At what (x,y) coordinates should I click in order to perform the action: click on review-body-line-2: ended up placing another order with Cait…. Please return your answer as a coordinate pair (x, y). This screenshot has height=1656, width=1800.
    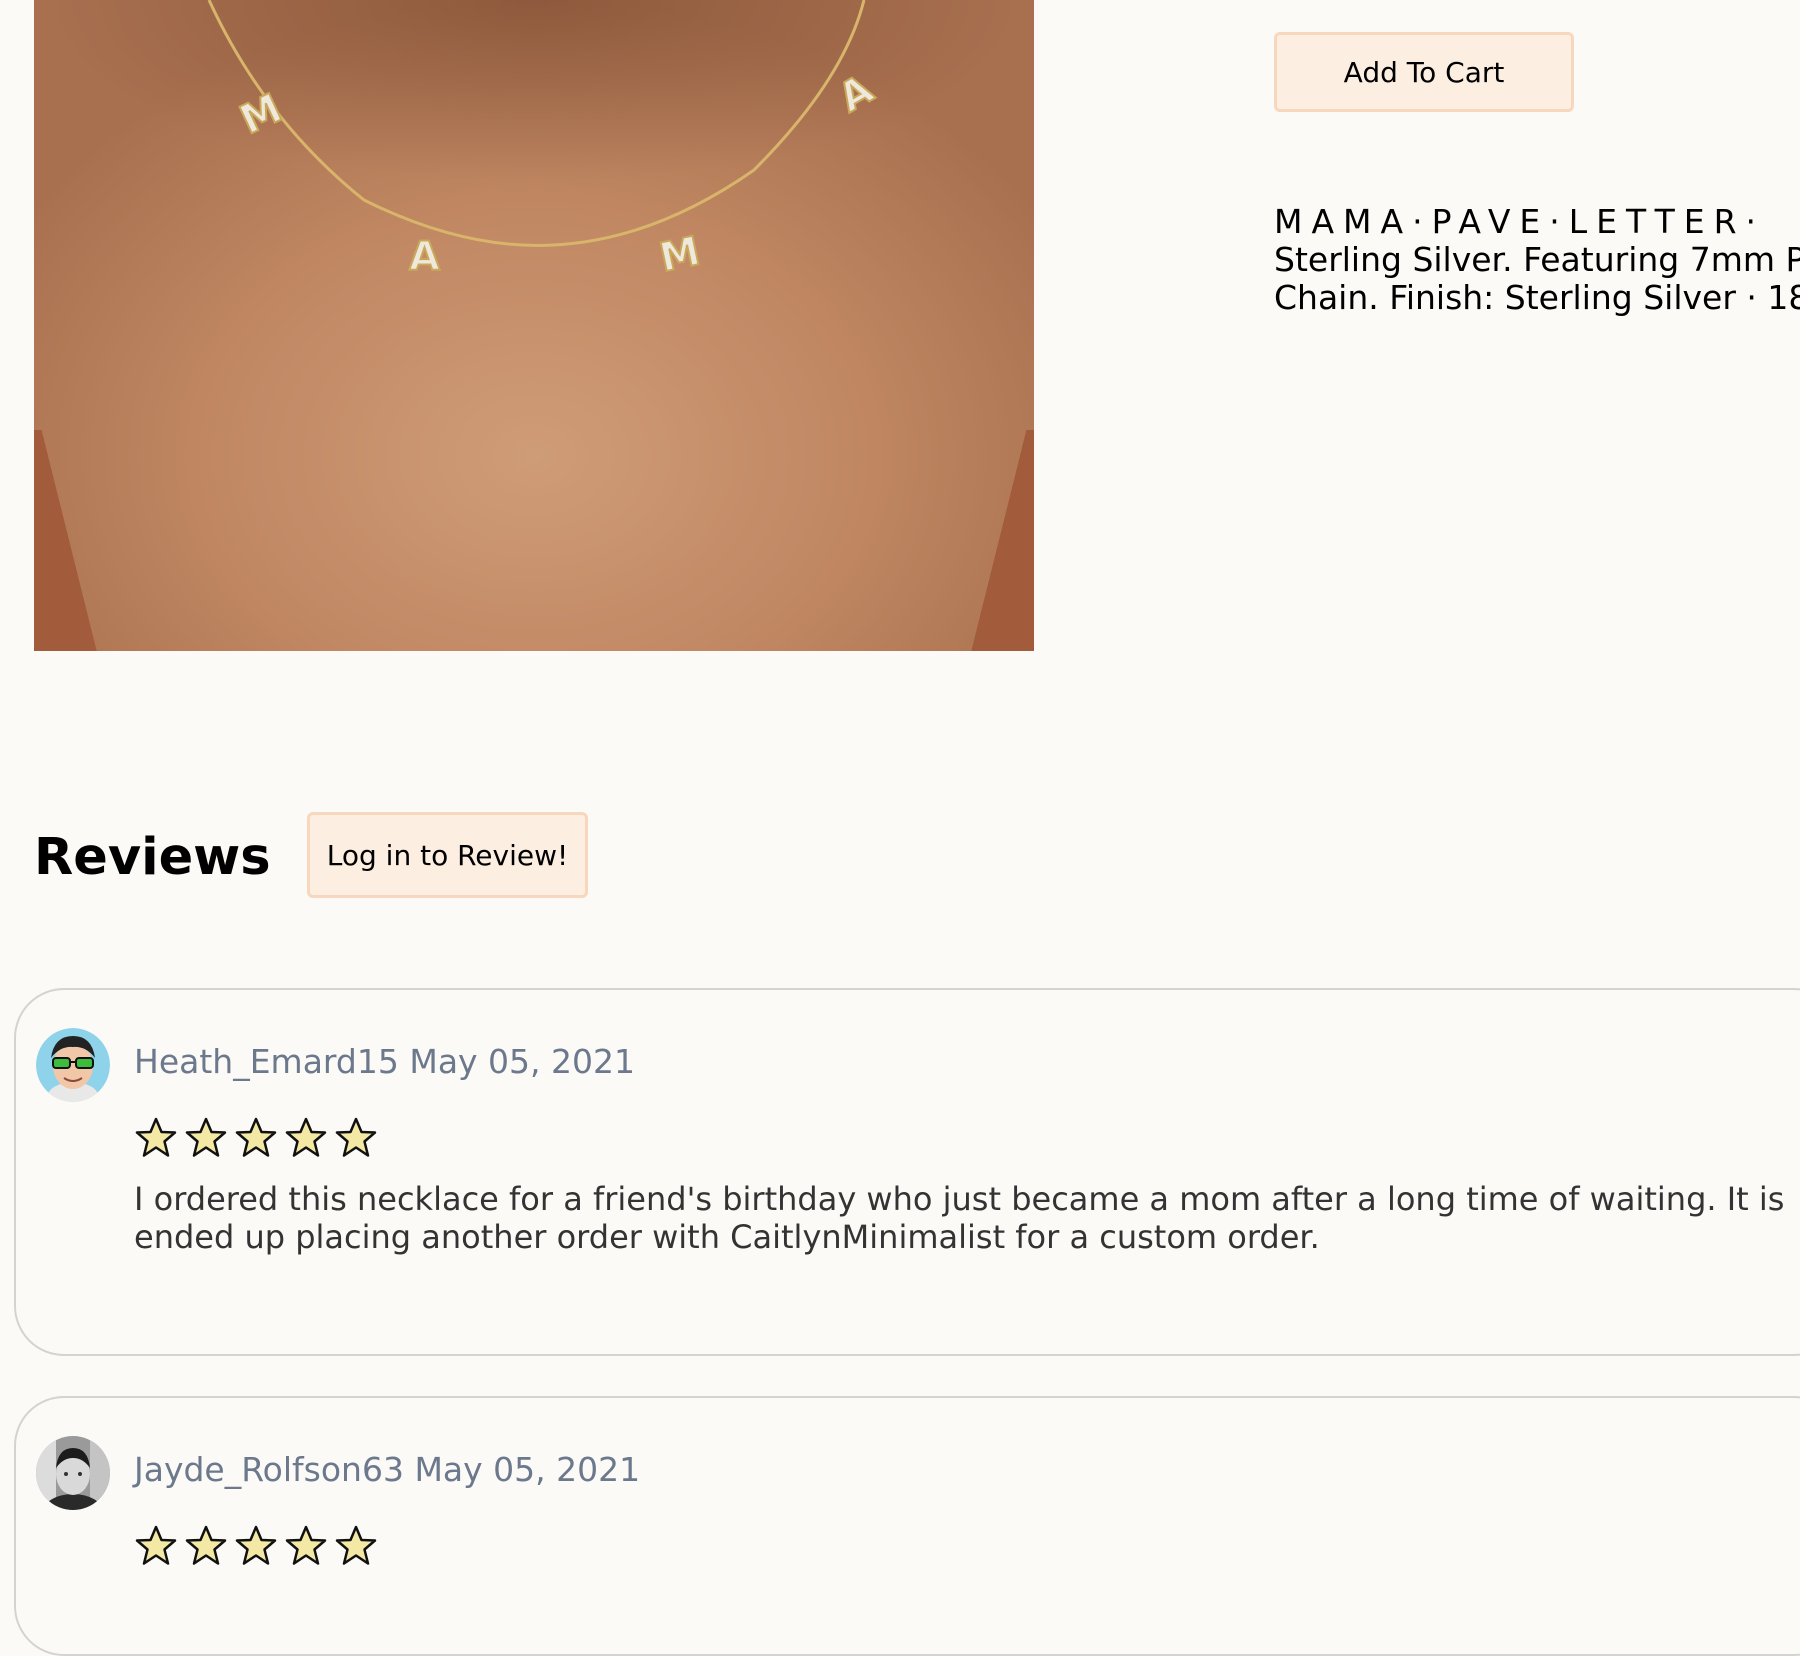
    Looking at the image, I should click on (727, 1237).